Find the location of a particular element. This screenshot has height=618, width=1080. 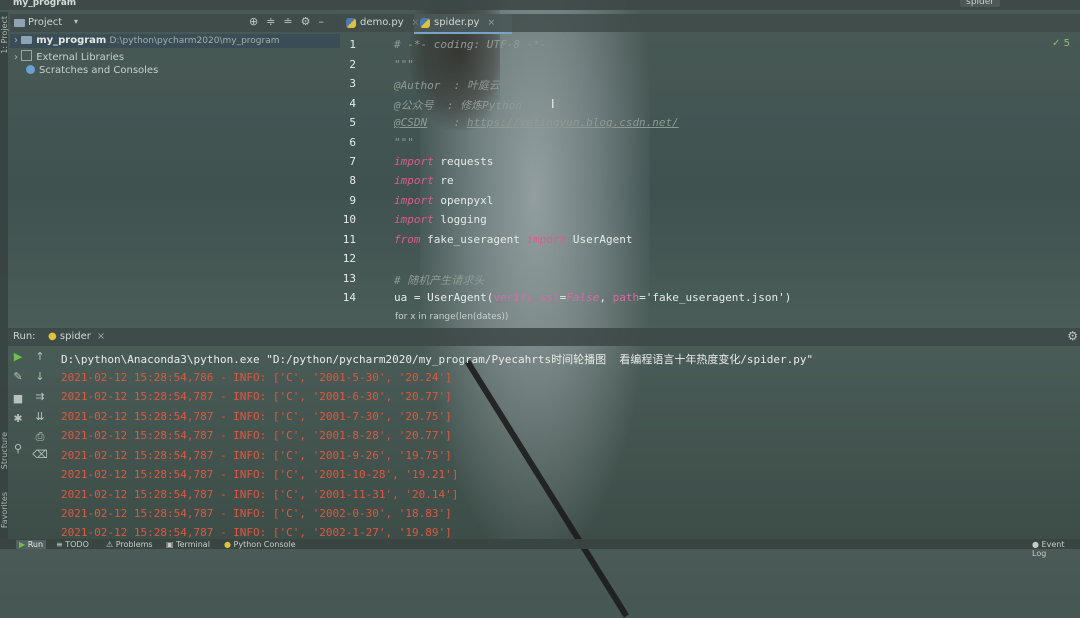

code-line-5: @CSDN : https://yetingyun.blog.csdn.net/ is located at coordinates (536, 122).